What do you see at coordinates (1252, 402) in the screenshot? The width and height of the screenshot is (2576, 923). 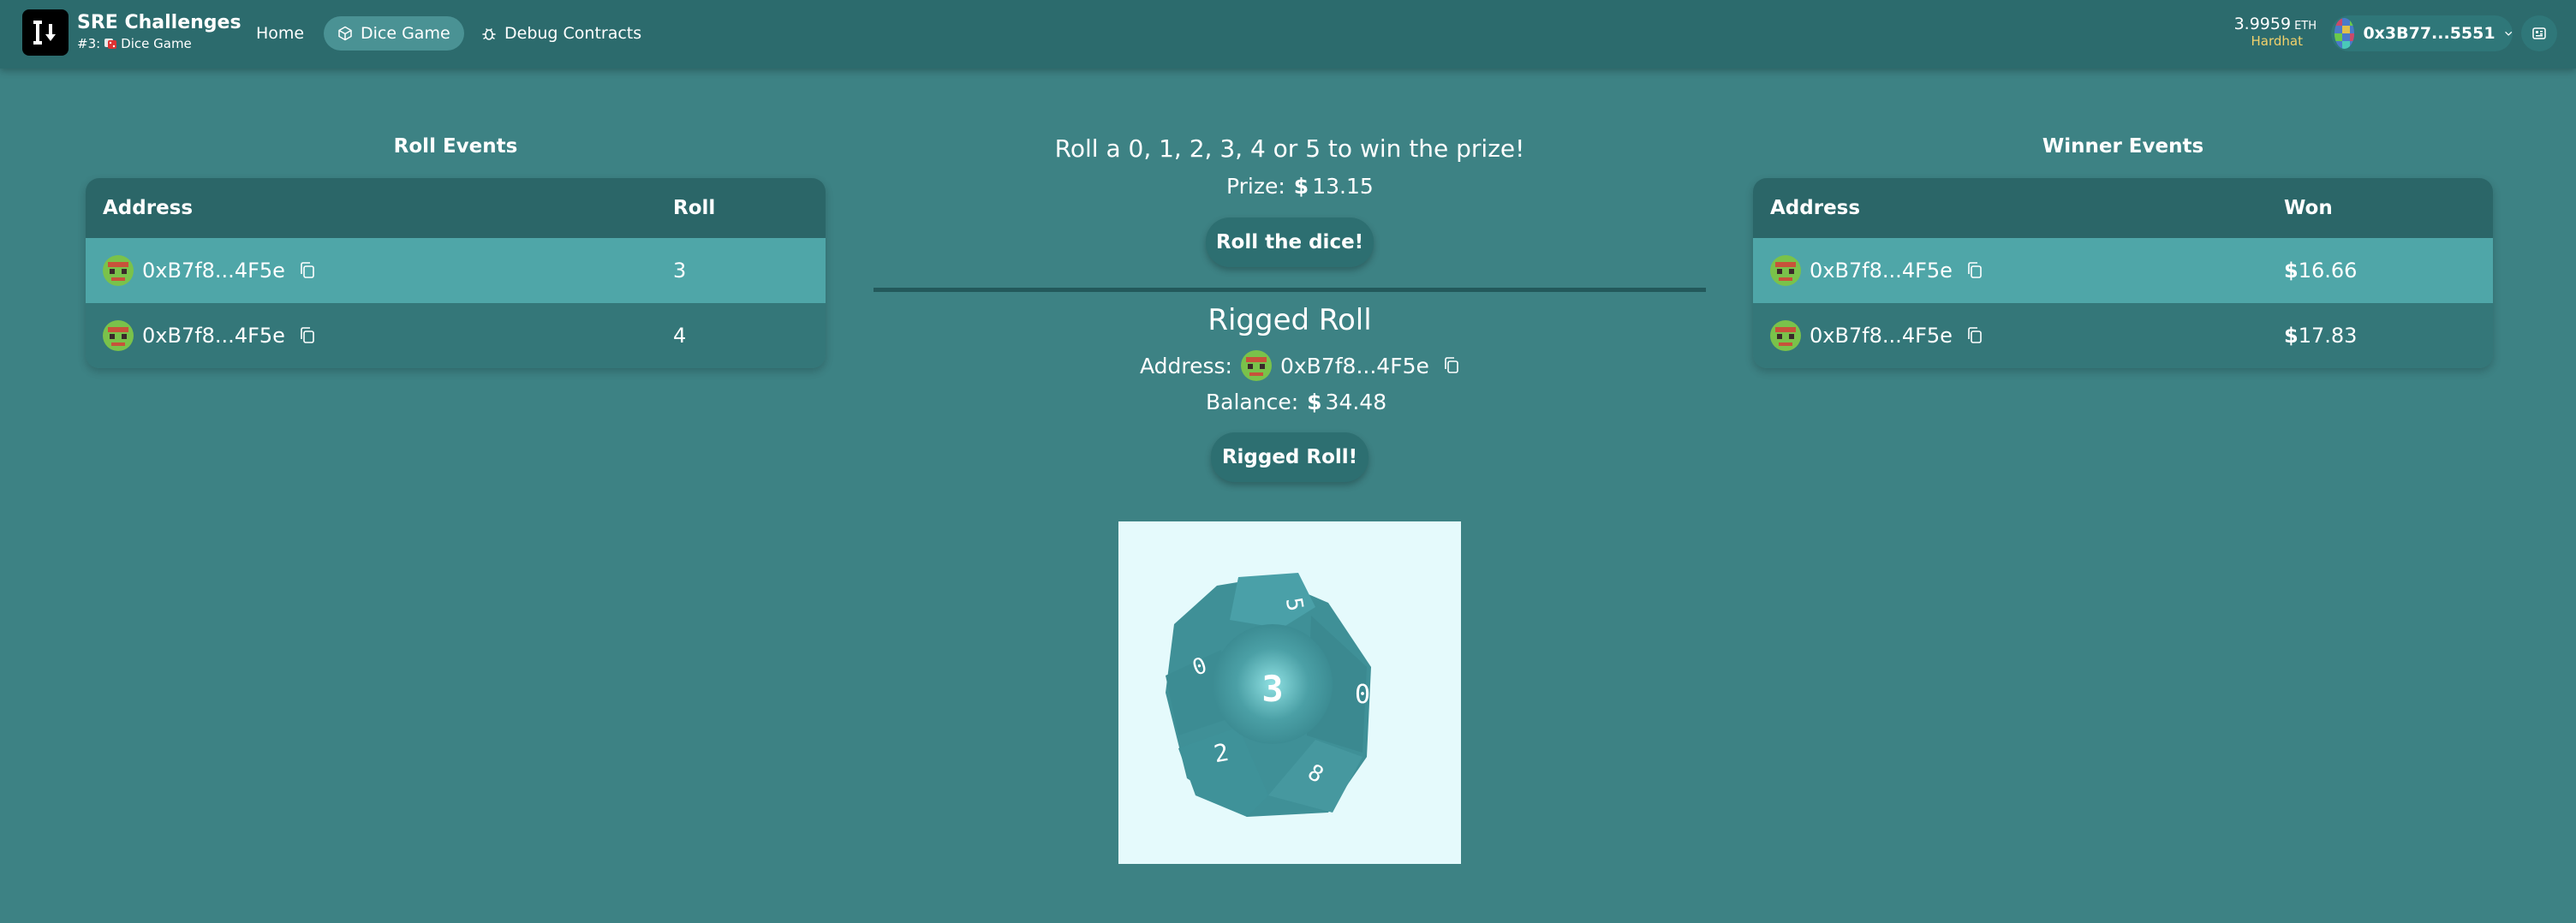 I see `rigged-balance-label: Balance:` at bounding box center [1252, 402].